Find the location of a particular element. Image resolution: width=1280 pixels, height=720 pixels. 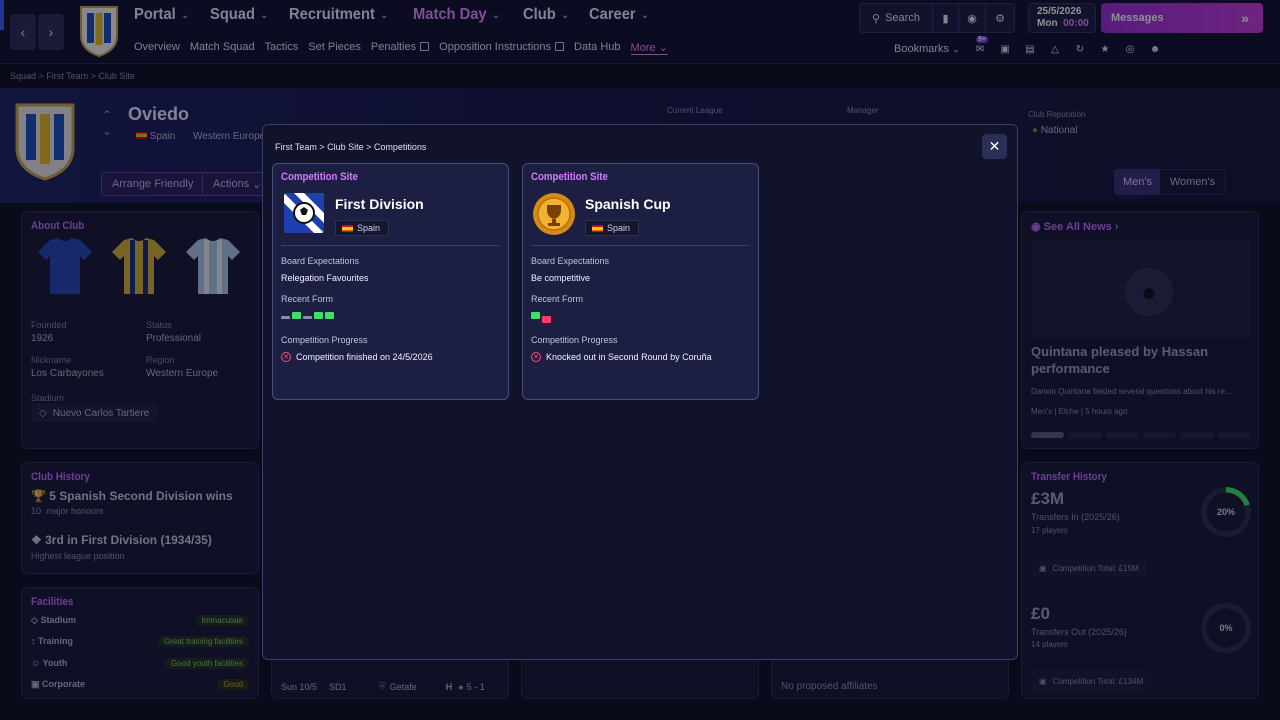

competition-progress-value: Knocked out in Second Round by Coruña is located at coordinates (629, 357).